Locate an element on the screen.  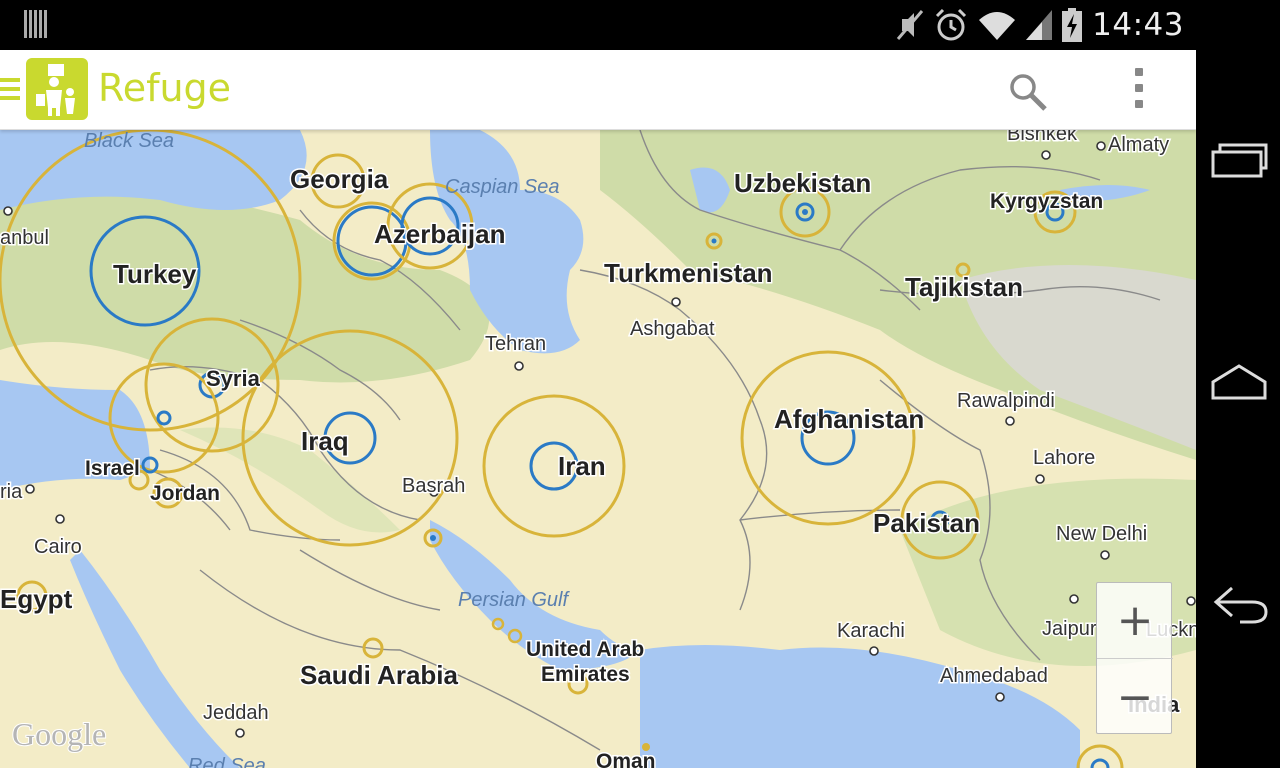
country-label: Oman is located at coordinates (626, 758).